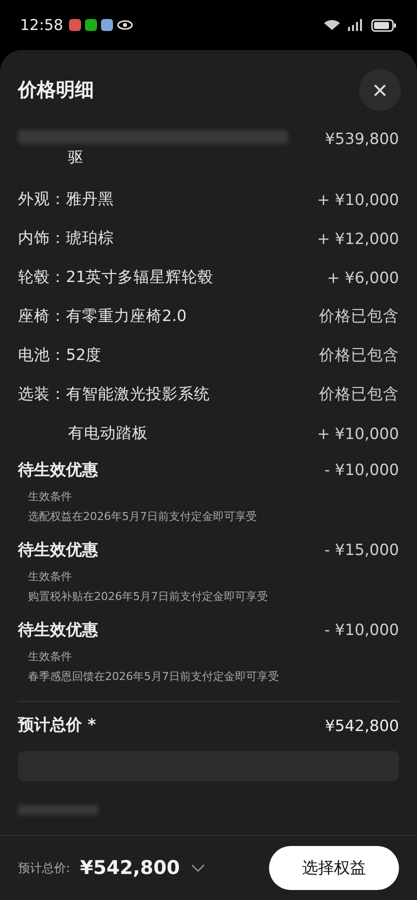 The image size is (417, 900). I want to click on base-price: ¥539,800, so click(362, 139).